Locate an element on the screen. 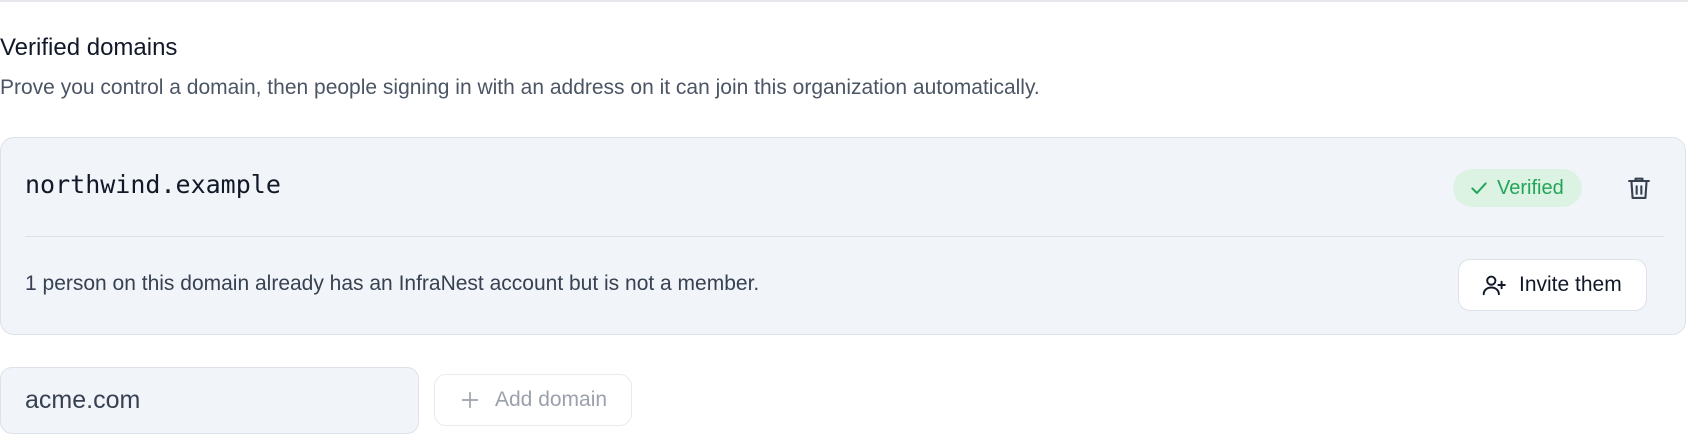  user-plus-icon is located at coordinates (1494, 285).